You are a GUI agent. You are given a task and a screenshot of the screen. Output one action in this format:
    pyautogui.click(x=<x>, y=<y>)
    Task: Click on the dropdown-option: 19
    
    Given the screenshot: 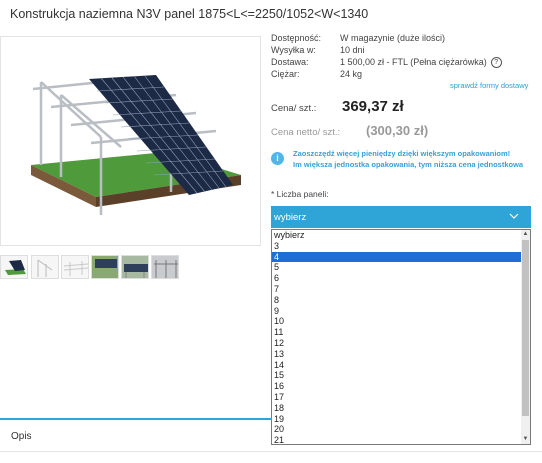 What is the action you would take?
    pyautogui.click(x=396, y=419)
    